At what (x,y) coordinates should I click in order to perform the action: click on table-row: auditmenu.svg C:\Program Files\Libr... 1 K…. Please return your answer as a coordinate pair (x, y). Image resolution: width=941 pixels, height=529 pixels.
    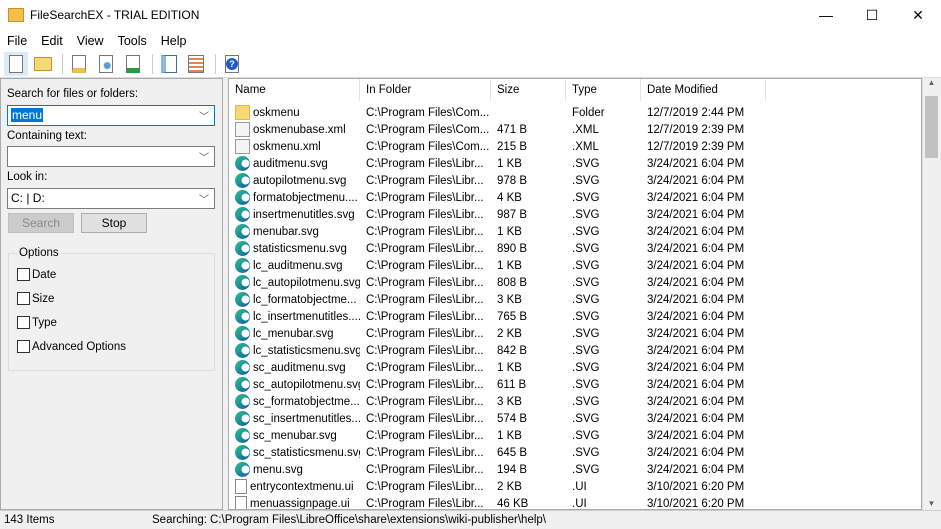
    Looking at the image, I should click on (575, 163).